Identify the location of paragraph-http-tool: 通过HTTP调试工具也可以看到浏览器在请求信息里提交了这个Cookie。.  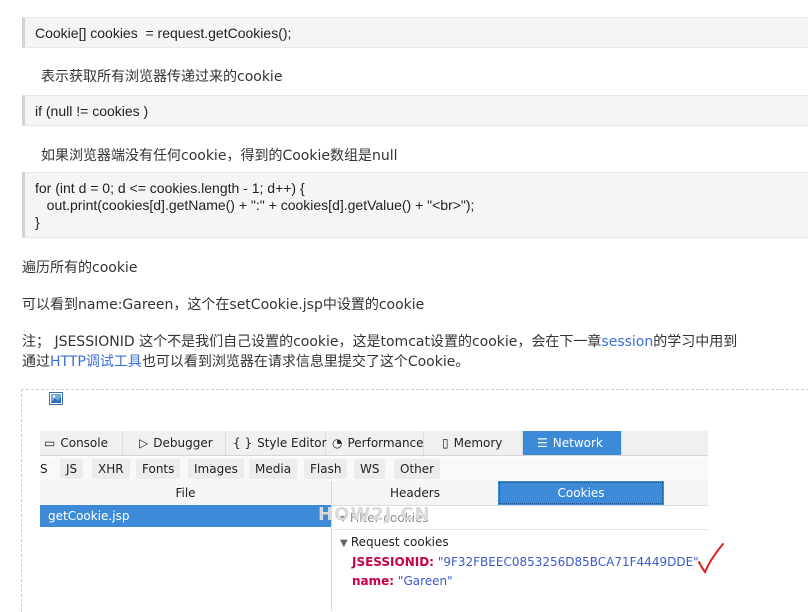
(245, 361).